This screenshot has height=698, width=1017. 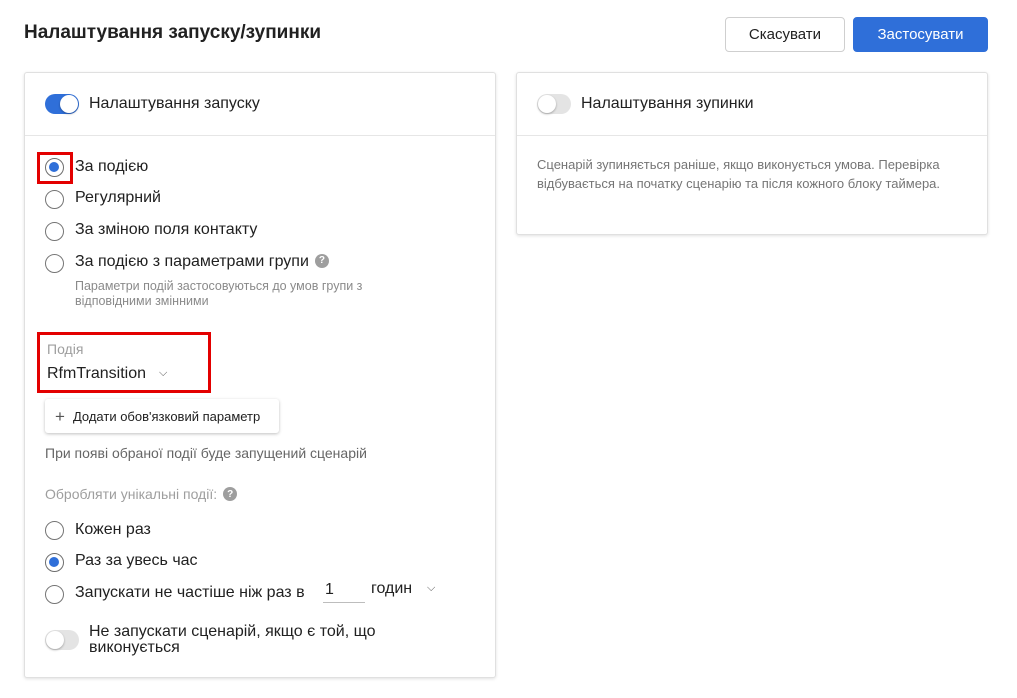 I want to click on start-settings-title: Налаштування запуску, so click(x=174, y=103).